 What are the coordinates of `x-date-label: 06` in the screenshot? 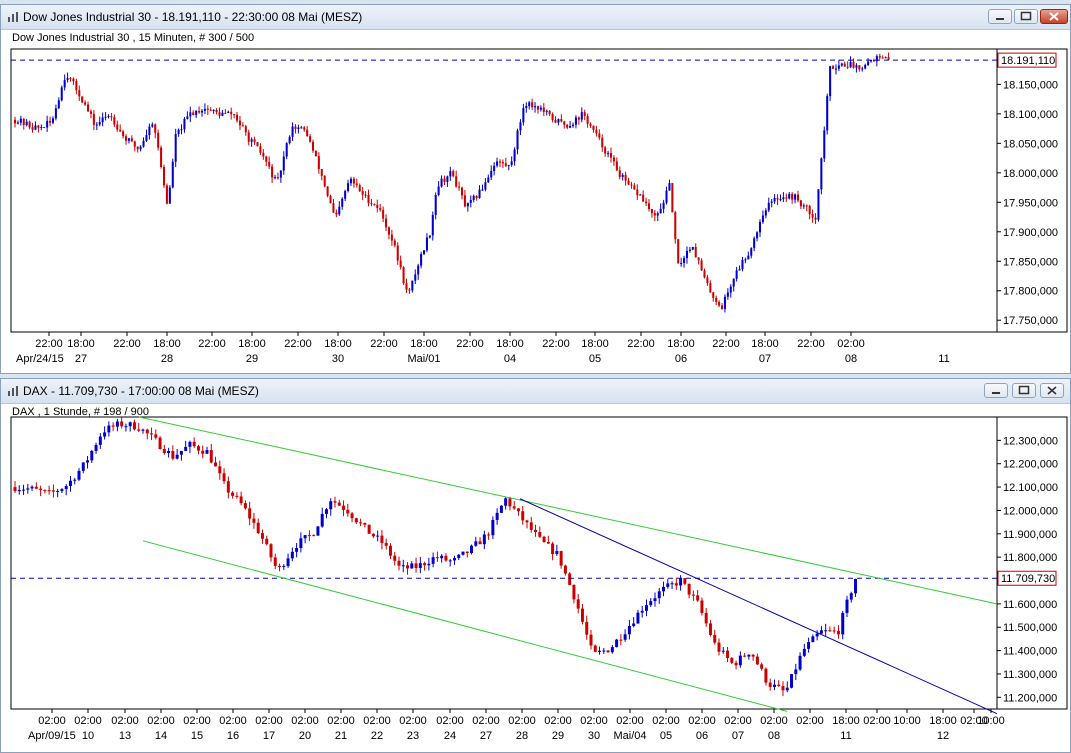 It's located at (681, 359).